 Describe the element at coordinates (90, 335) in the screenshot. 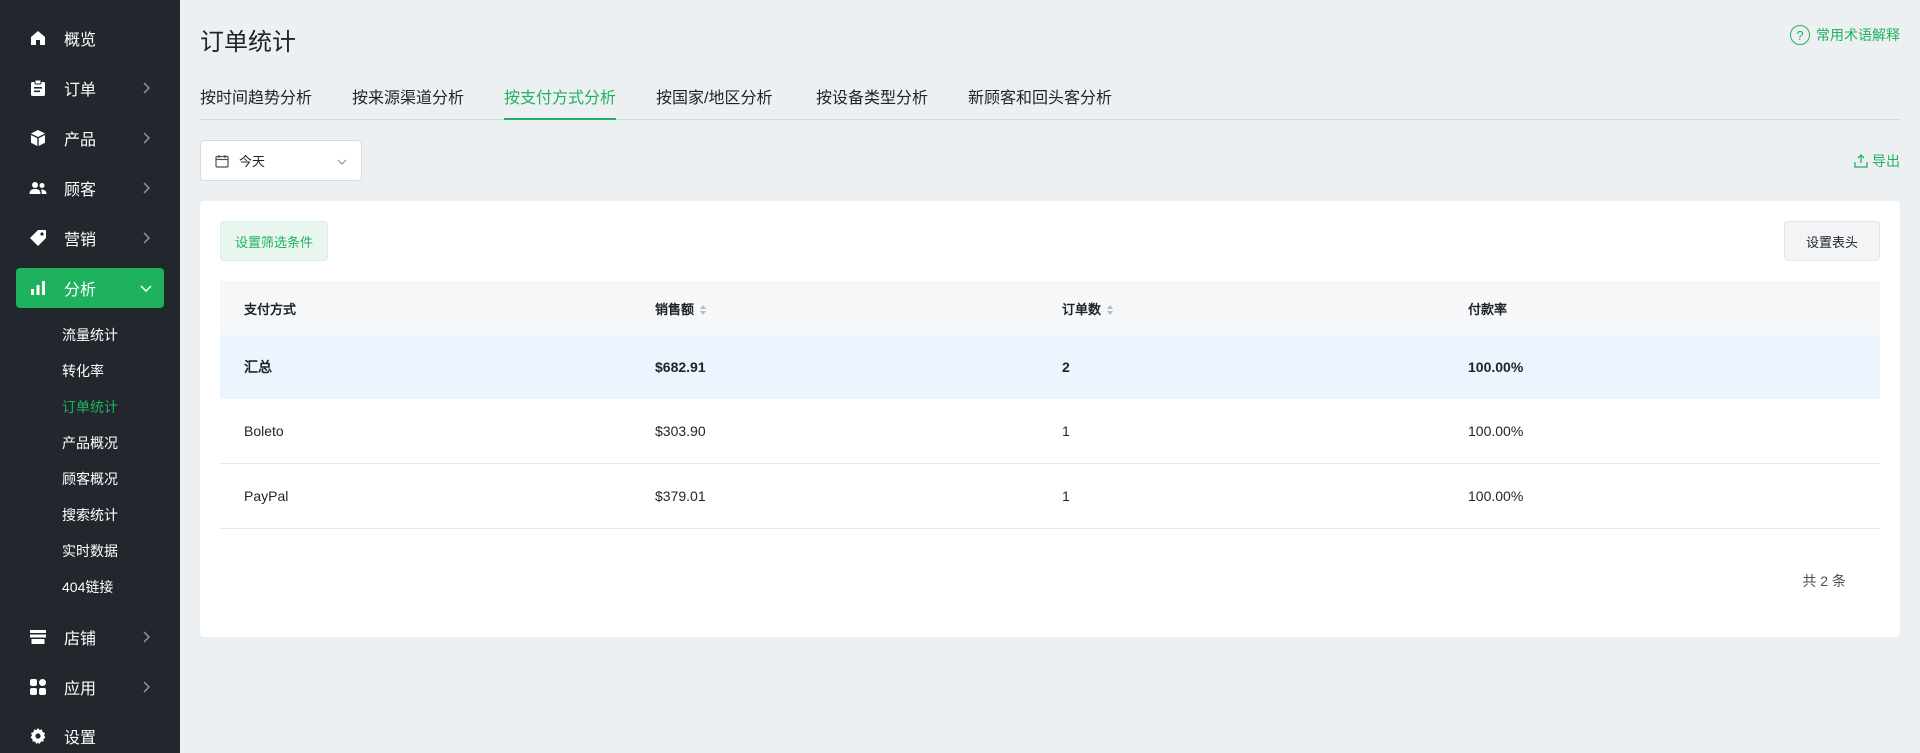

I see `sidebar-subitem-traffic: 流量统计` at that location.